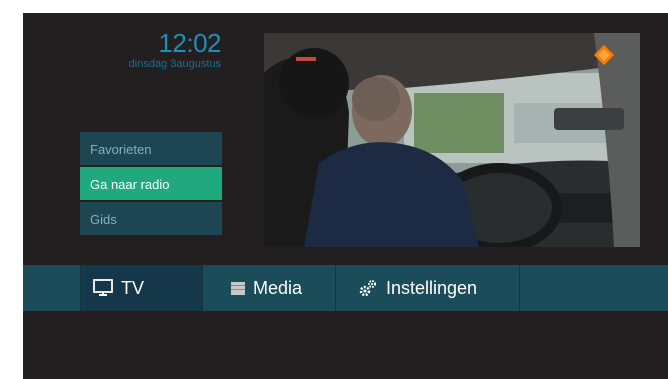 This screenshot has width=668, height=379. Describe the element at coordinates (593, 288) in the screenshot. I see `nav-spacer` at that location.